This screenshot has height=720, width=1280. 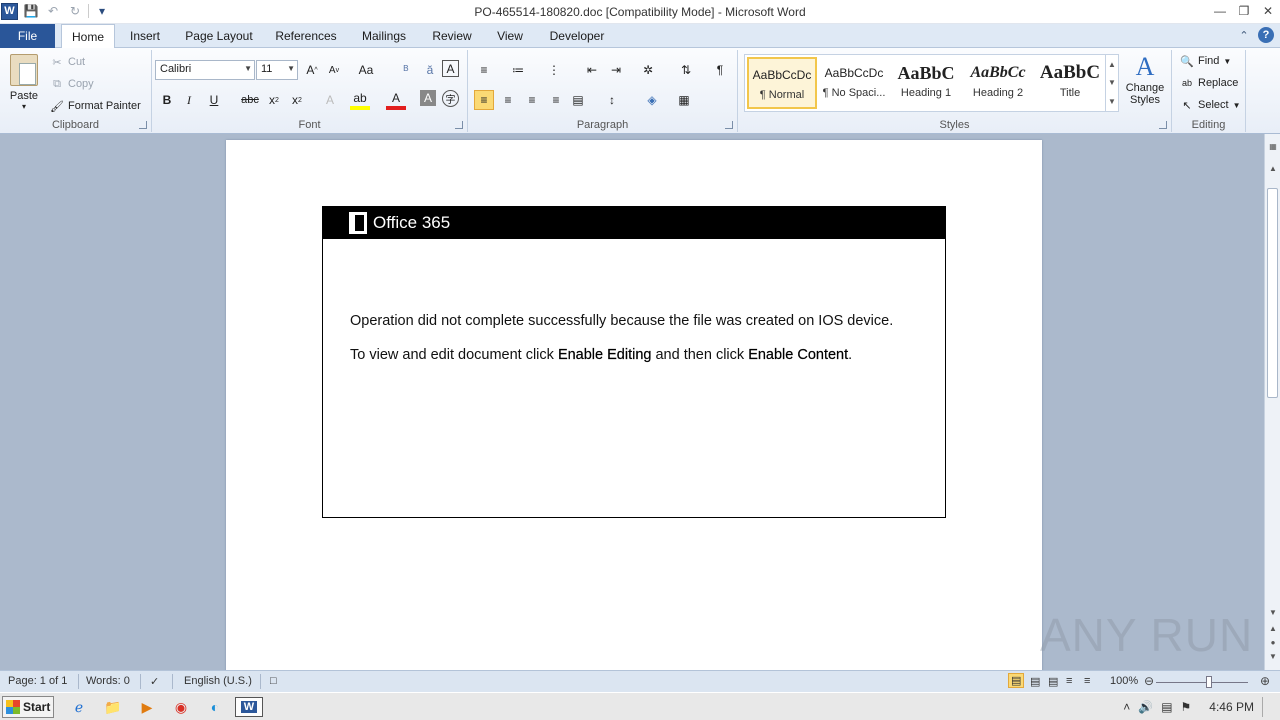 What do you see at coordinates (95, 106) in the screenshot?
I see `format-painter-button: 🖌 Format Painter` at bounding box center [95, 106].